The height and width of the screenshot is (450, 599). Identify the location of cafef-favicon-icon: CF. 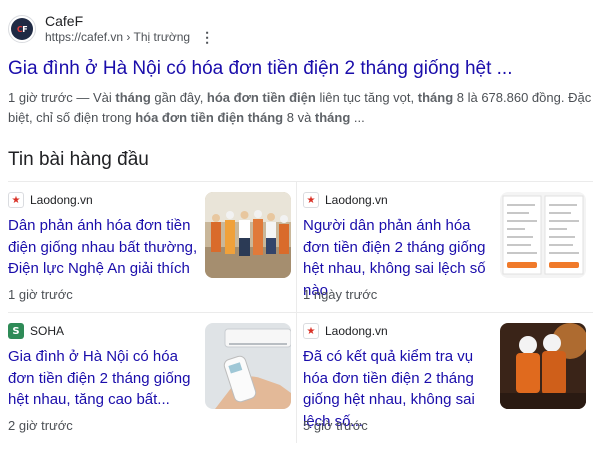
(22, 29).